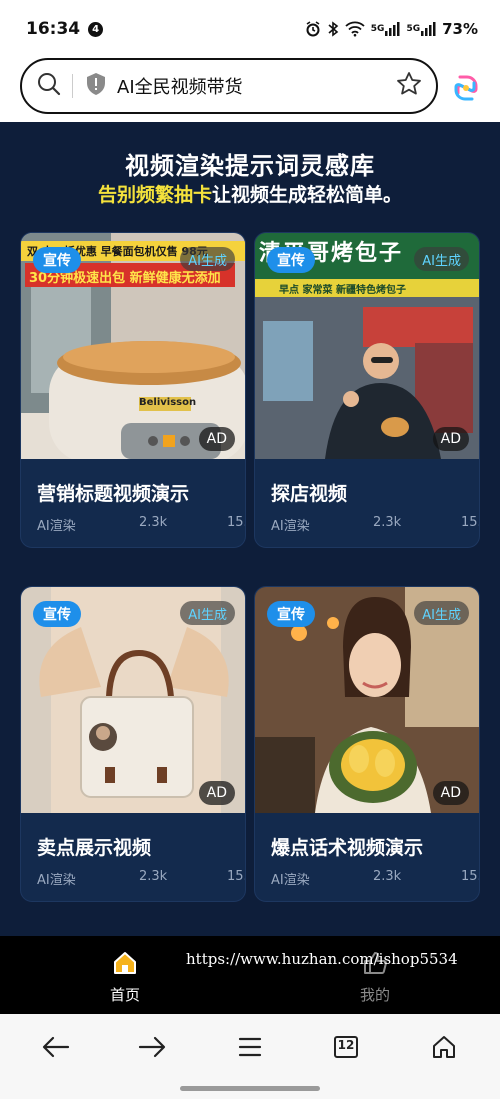 The width and height of the screenshot is (500, 1099). Describe the element at coordinates (49, 86) in the screenshot. I see `search-icon` at that location.